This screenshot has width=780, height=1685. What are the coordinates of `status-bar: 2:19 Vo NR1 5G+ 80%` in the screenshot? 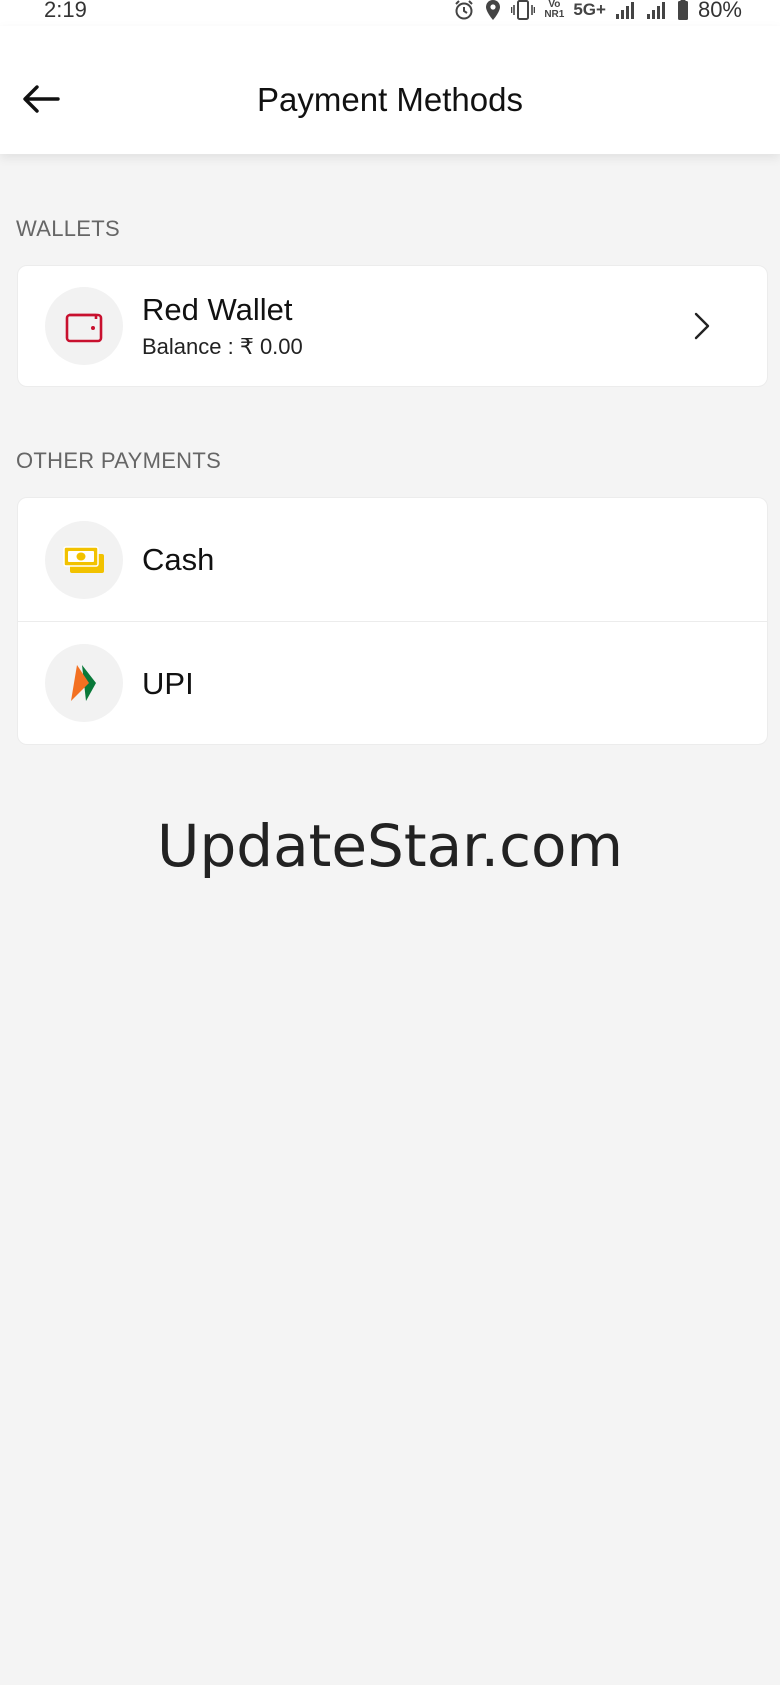 It's located at (390, 13).